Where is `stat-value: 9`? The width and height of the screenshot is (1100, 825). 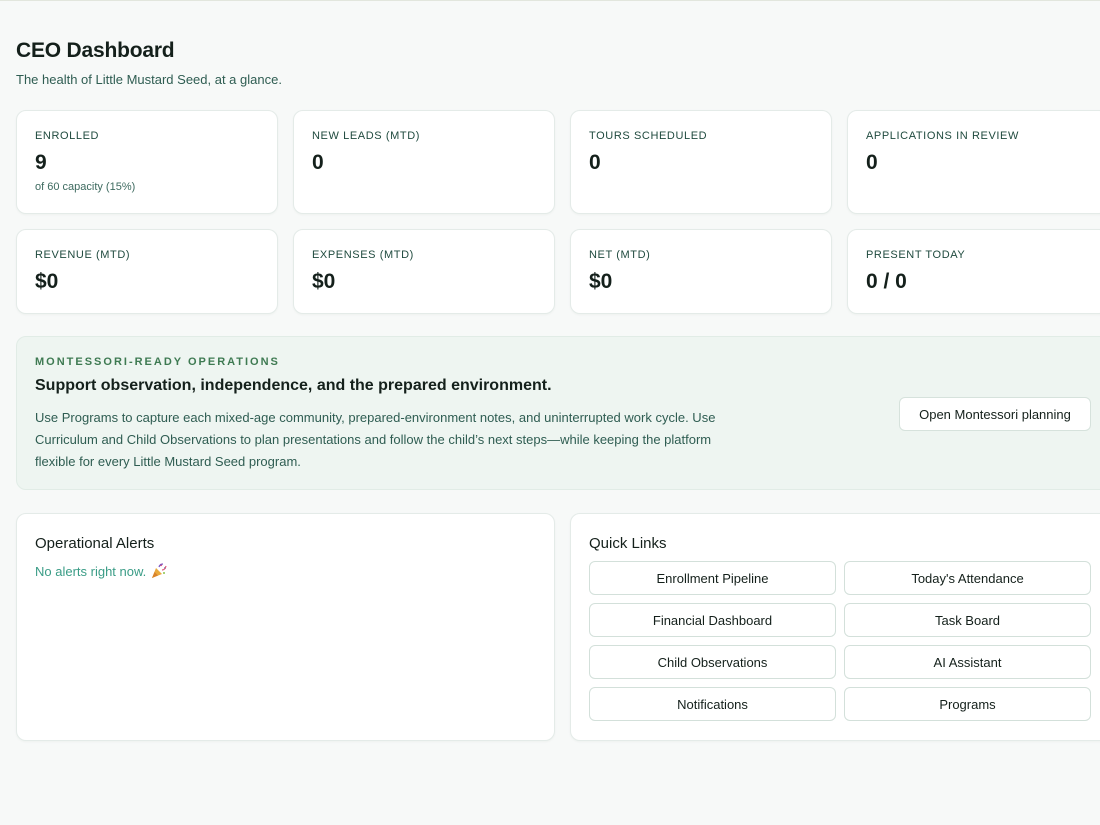
stat-value: 9 is located at coordinates (41, 162).